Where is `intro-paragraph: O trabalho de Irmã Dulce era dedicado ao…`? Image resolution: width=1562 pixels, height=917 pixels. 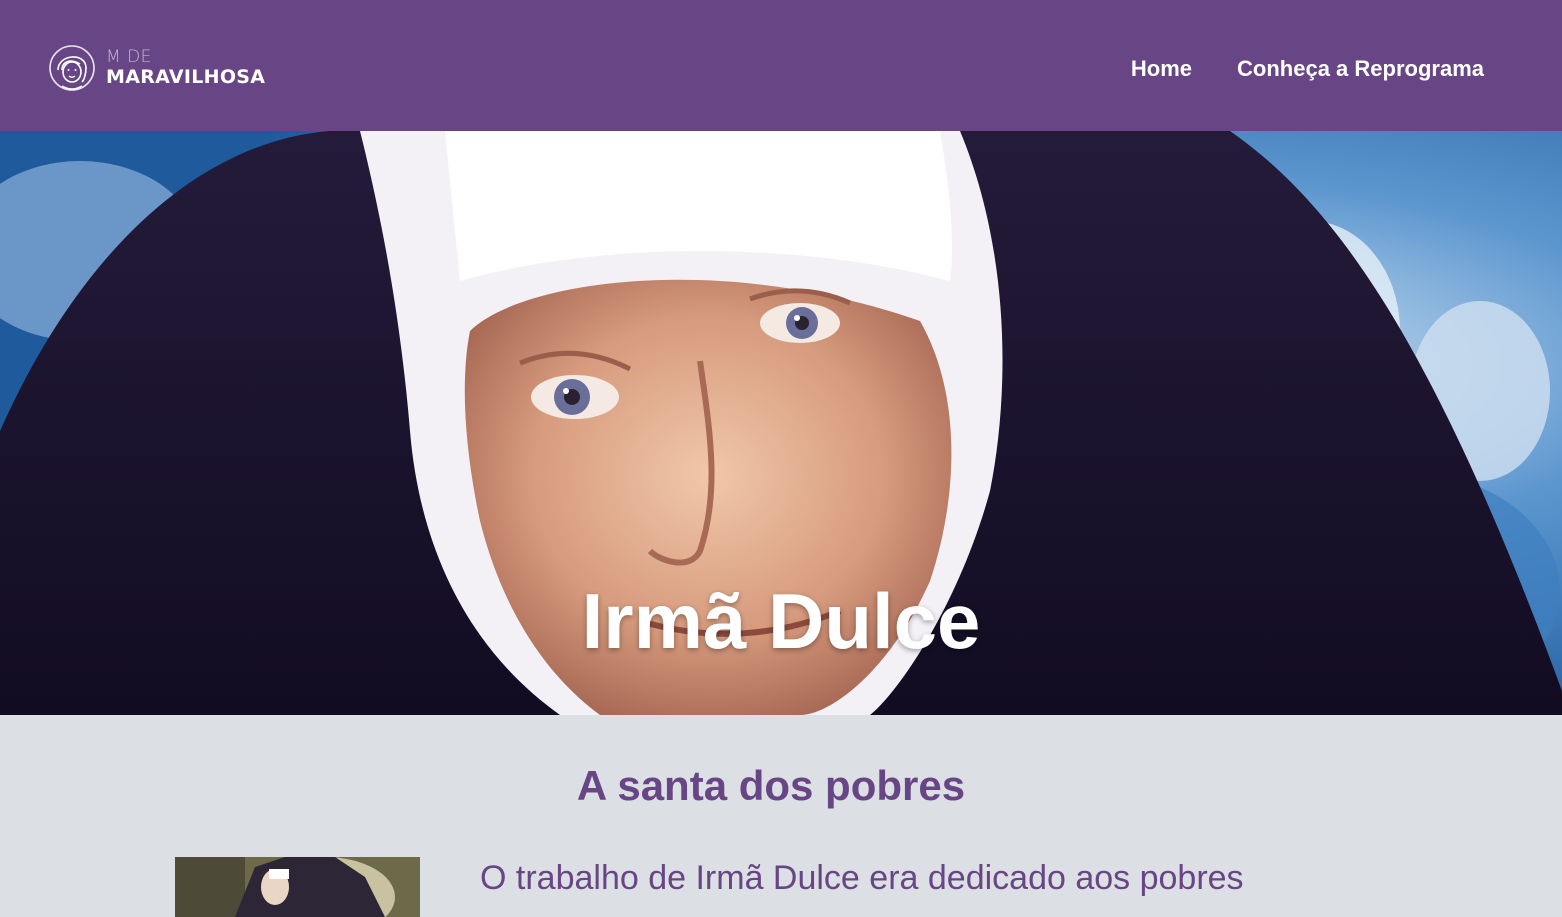
intro-paragraph: O trabalho de Irmã Dulce era dedicado ao… is located at coordinates (862, 878).